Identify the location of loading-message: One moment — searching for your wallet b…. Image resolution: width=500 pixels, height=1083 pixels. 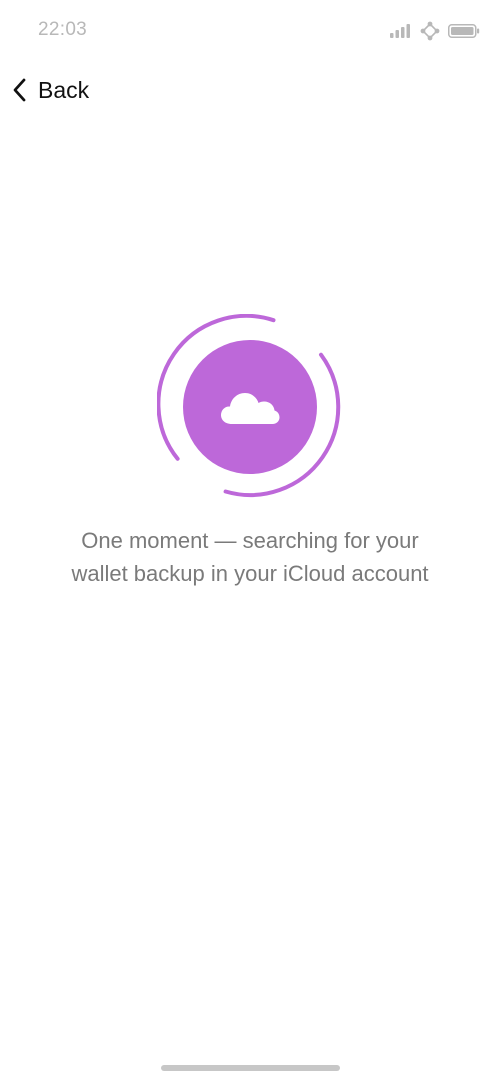
(250, 557).